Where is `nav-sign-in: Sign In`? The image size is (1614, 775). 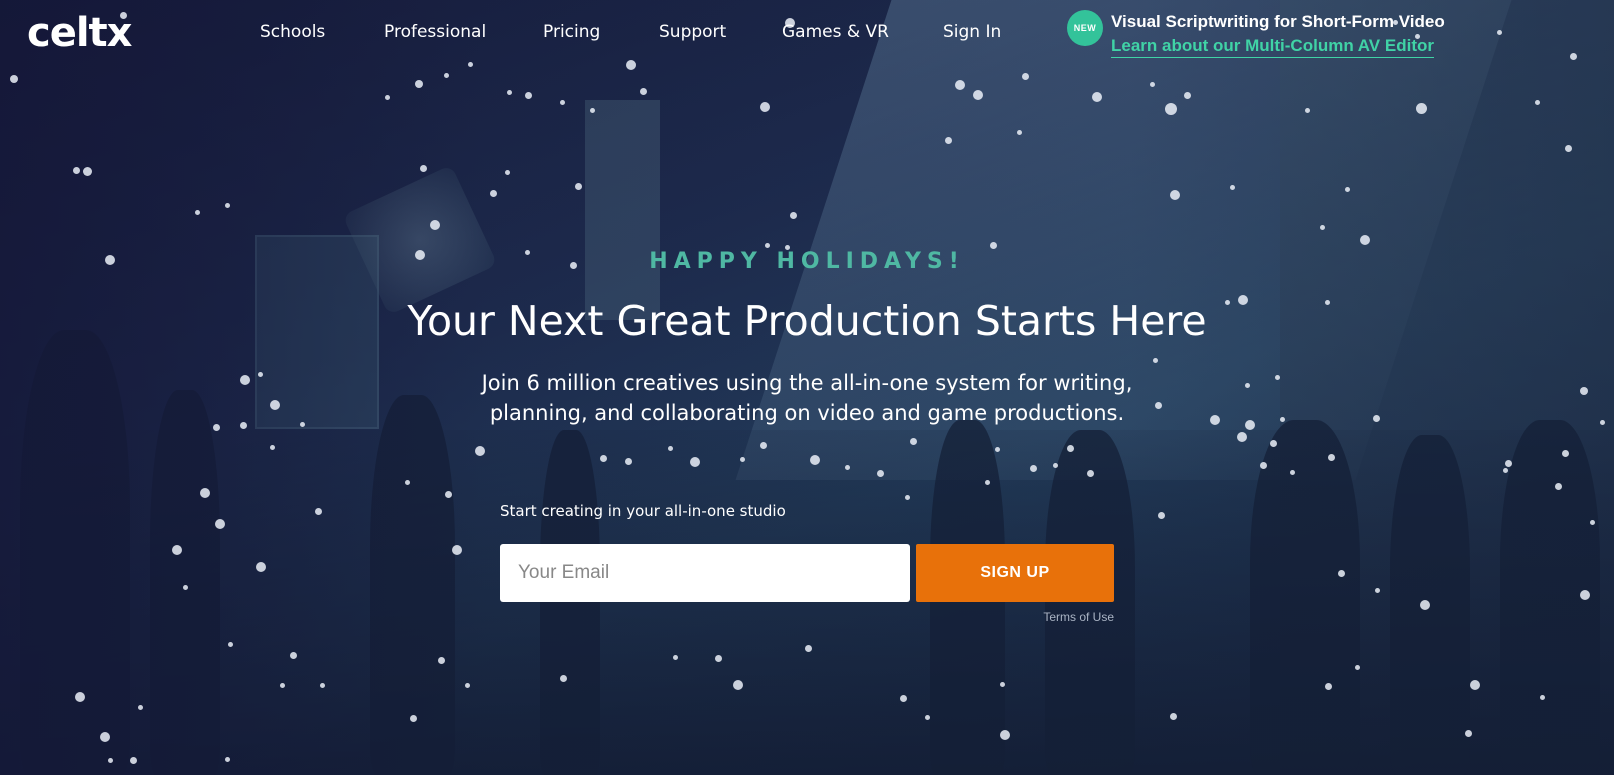 nav-sign-in: Sign In is located at coordinates (972, 32).